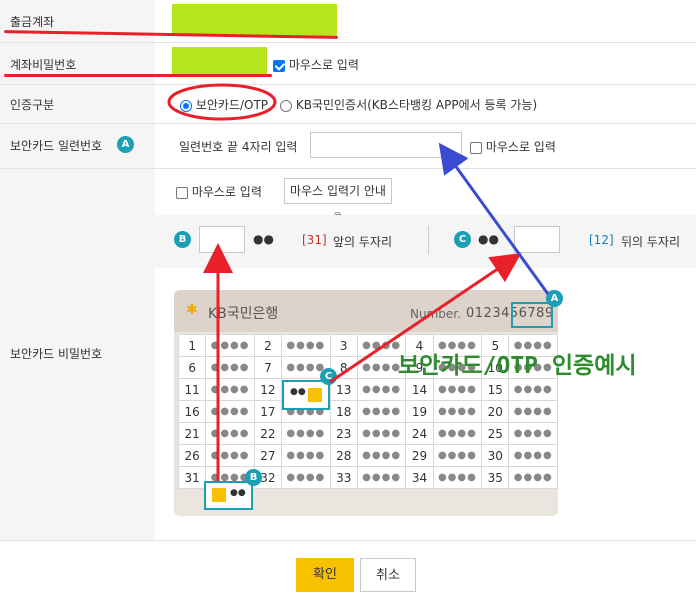 Image resolution: width=696 pixels, height=593 pixels. What do you see at coordinates (348, 540) in the screenshot?
I see `bottom-divider` at bounding box center [348, 540].